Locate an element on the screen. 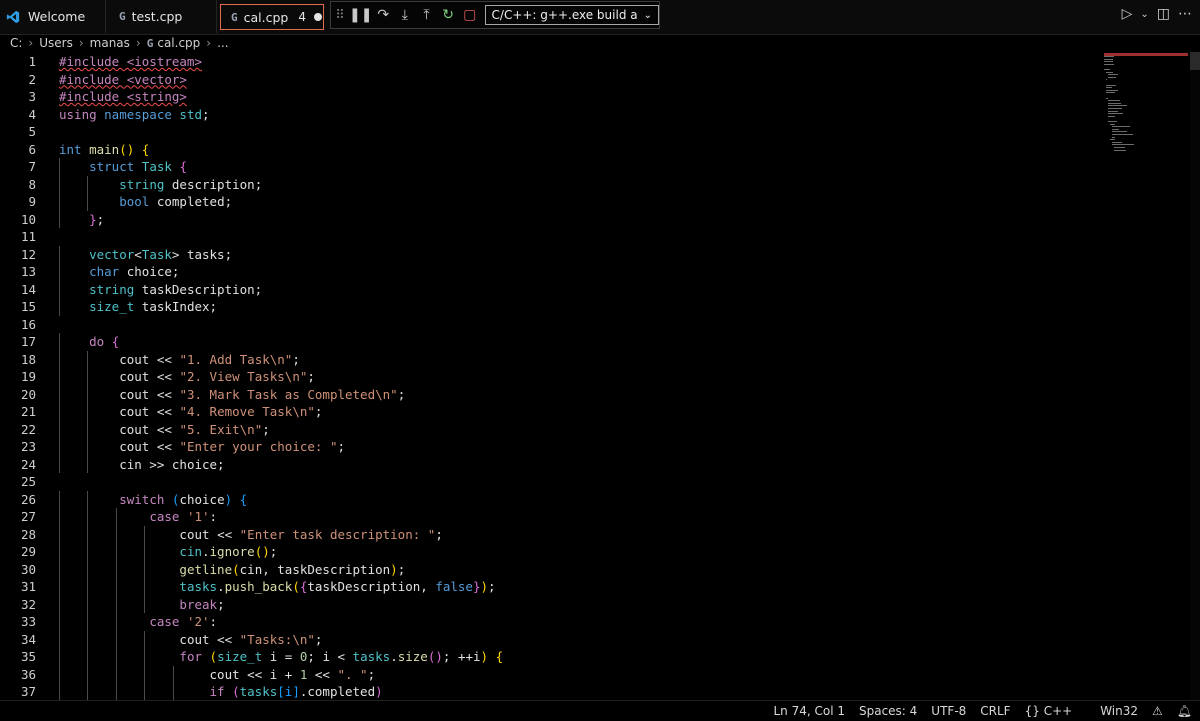  code-line: 34 cout << "Tasks:\n"; is located at coordinates (550, 639).